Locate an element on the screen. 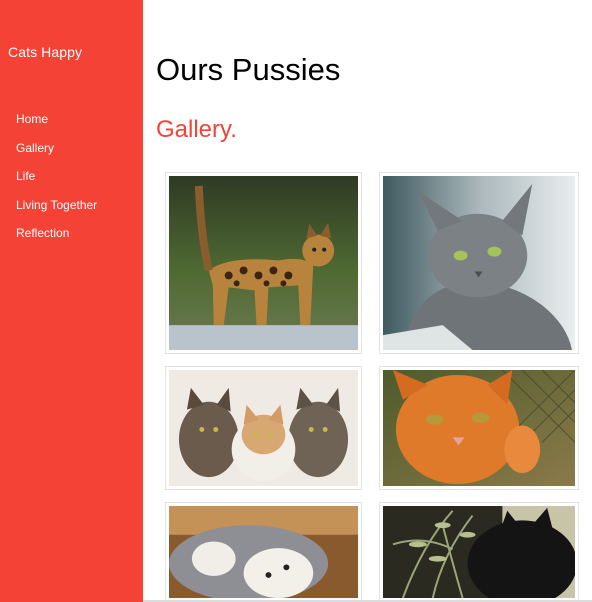 The width and height of the screenshot is (592, 602). gray-cat-image is located at coordinates (479, 263).